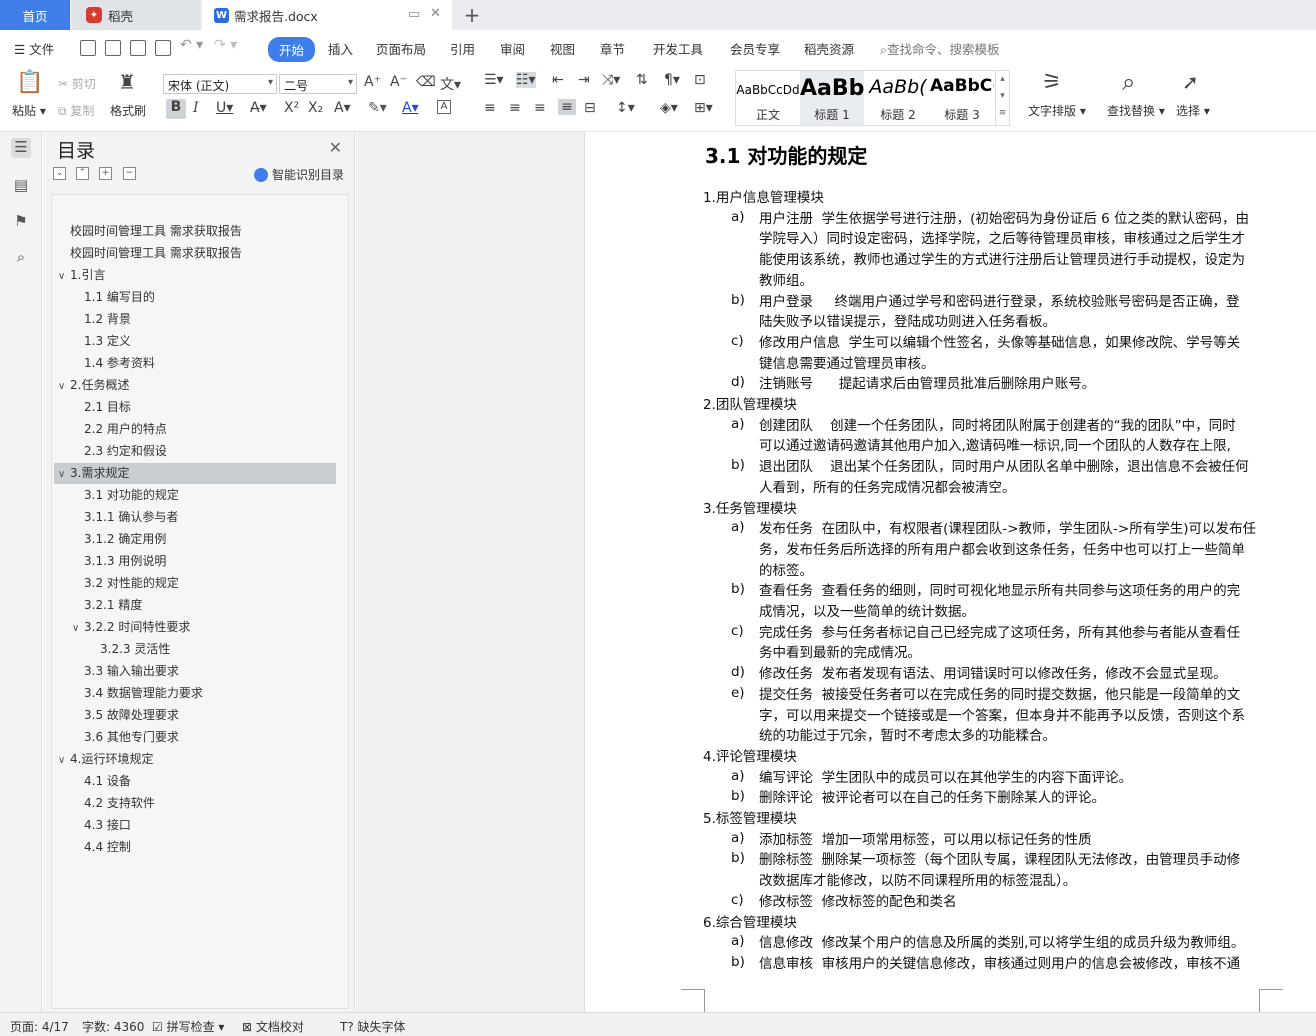 Image resolution: width=1316 pixels, height=1036 pixels. I want to click on justify-icon: ≡, so click(567, 107).